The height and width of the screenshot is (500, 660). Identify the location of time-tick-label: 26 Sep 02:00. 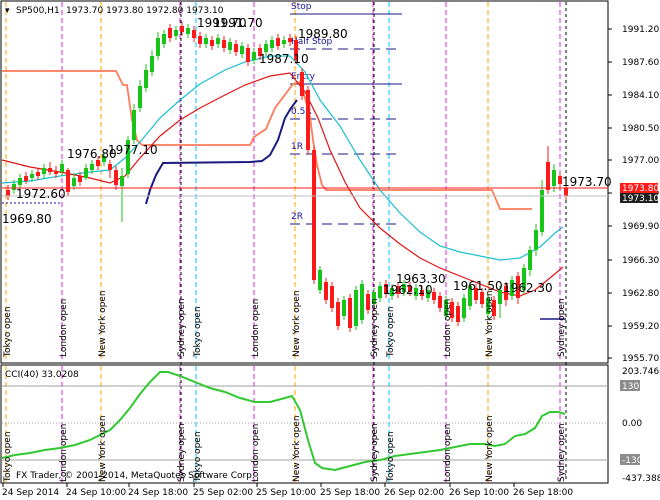
(414, 493).